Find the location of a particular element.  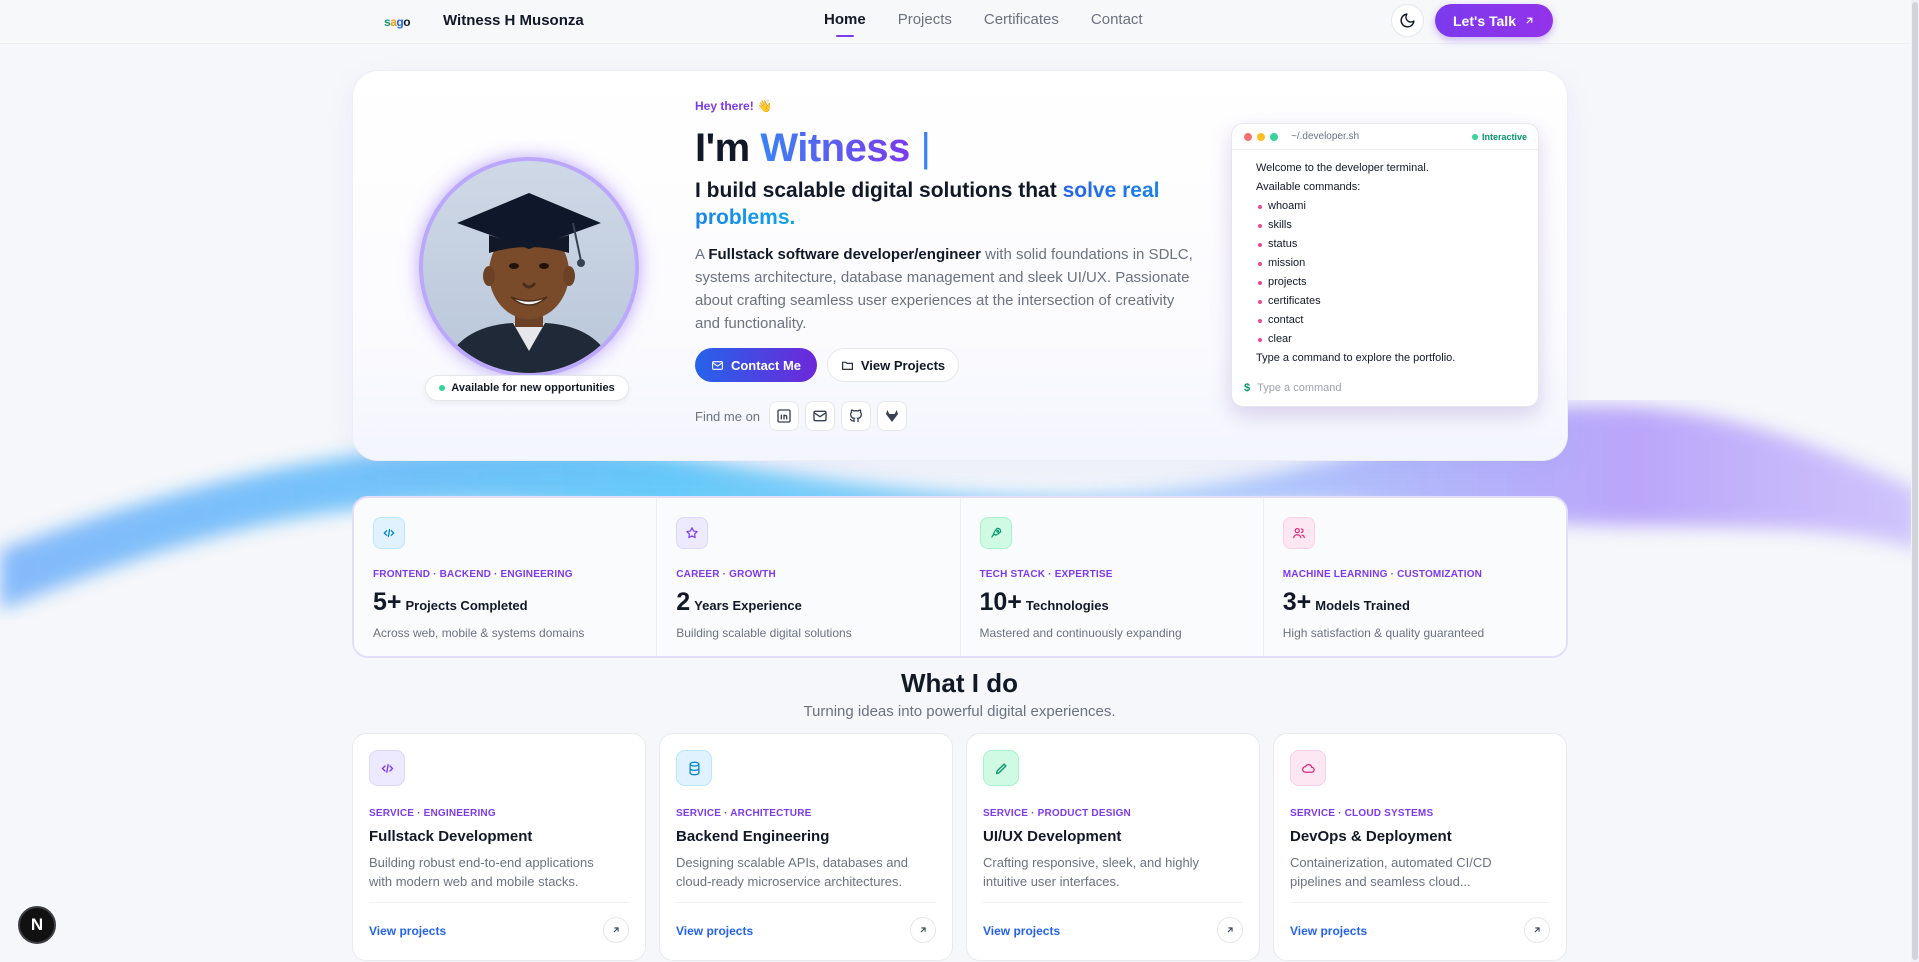

headline-name: Witness is located at coordinates (835, 148).